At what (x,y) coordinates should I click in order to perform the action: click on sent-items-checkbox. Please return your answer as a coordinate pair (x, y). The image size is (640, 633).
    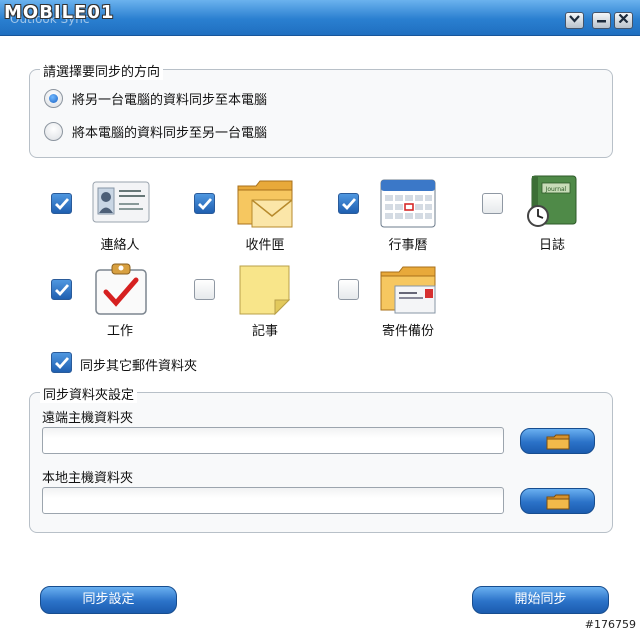
    Looking at the image, I should click on (348, 289).